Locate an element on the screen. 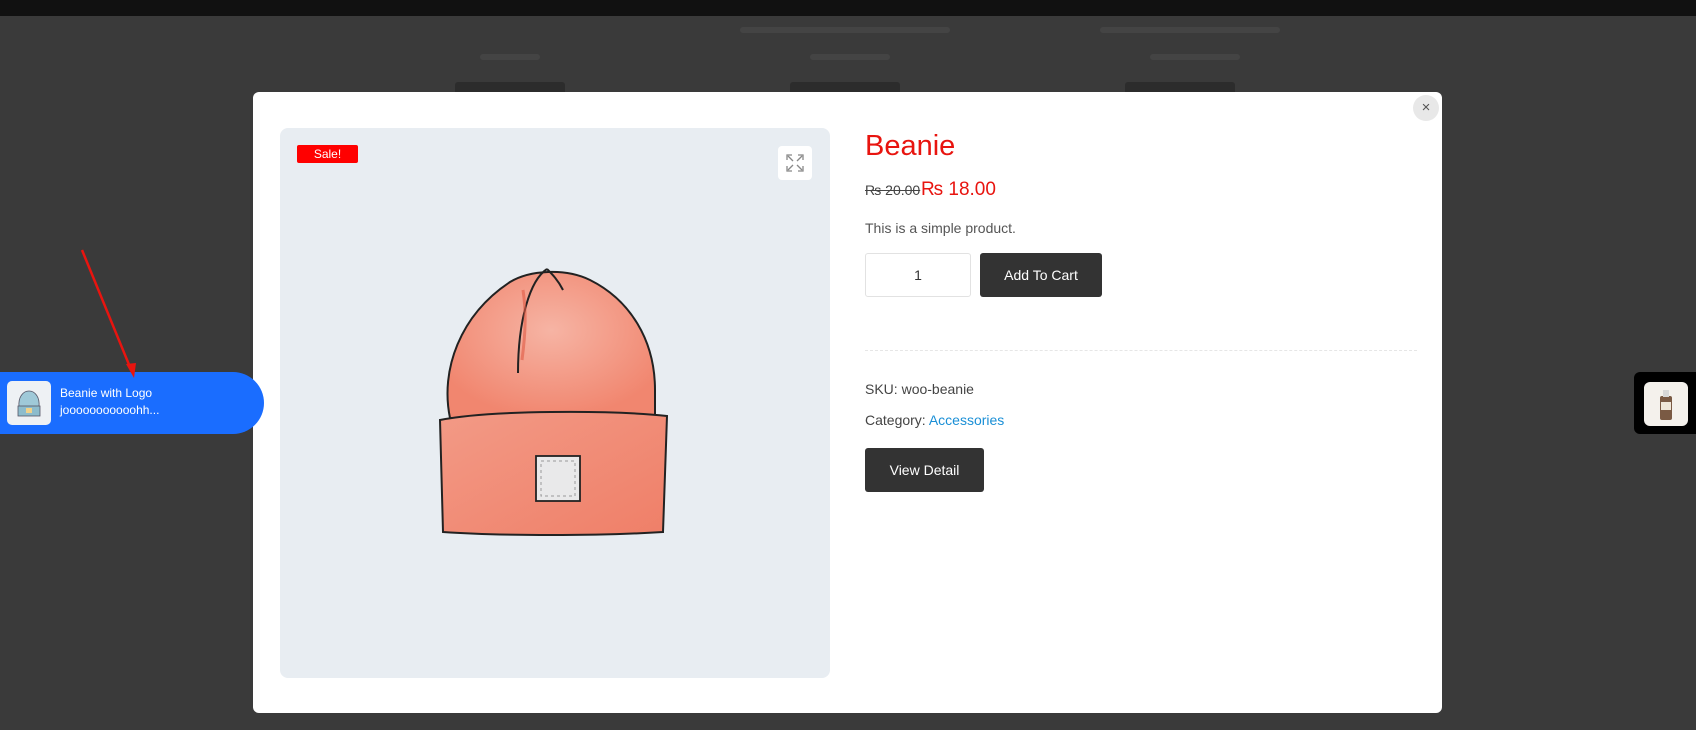 This screenshot has height=730, width=1696. beanie-thumbnail-image is located at coordinates (29, 403).